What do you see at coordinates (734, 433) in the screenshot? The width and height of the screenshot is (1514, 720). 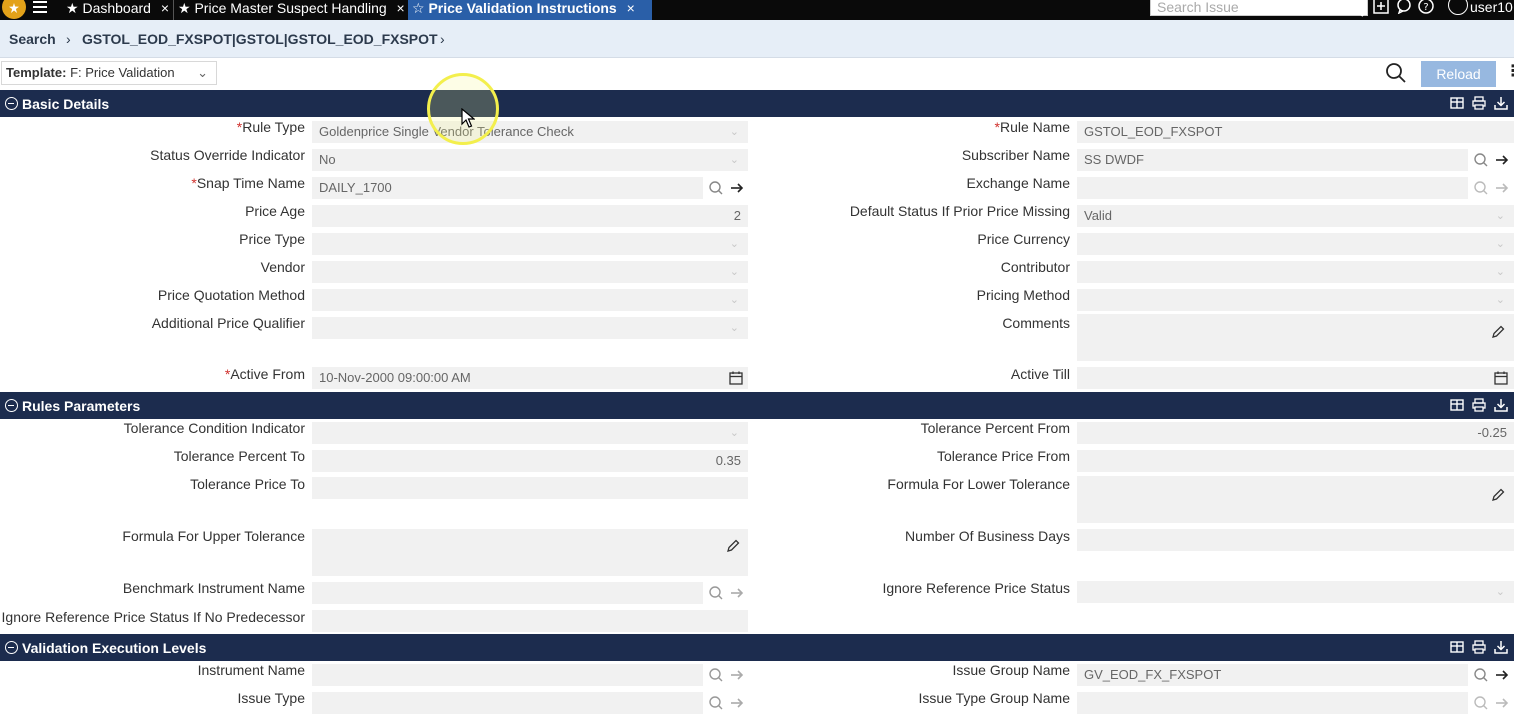 I see `chevron-down-icon: ⌄` at bounding box center [734, 433].